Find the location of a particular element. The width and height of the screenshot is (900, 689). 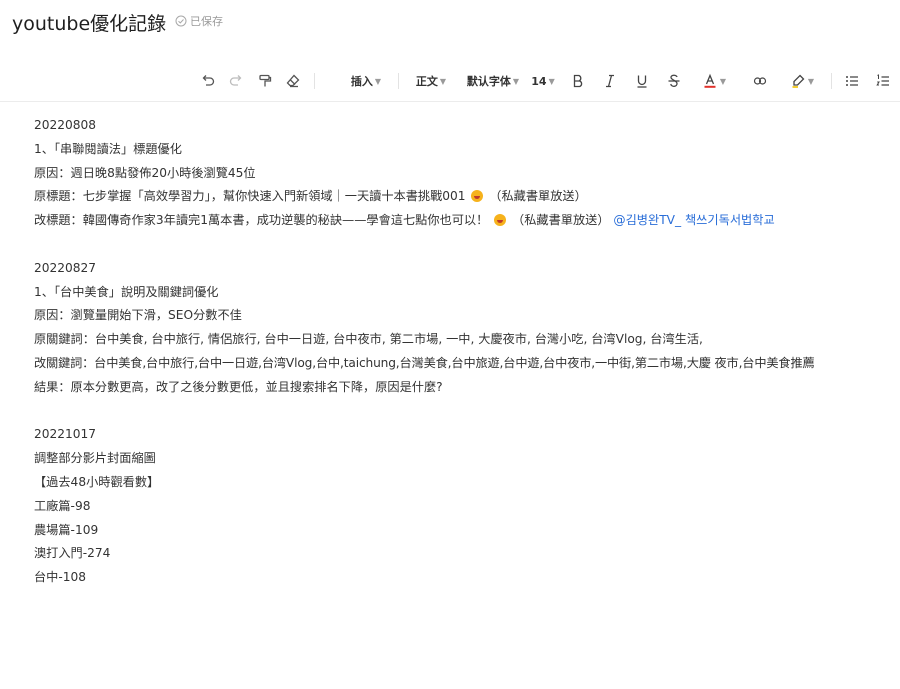

date-line: 20220808 is located at coordinates (65, 125).